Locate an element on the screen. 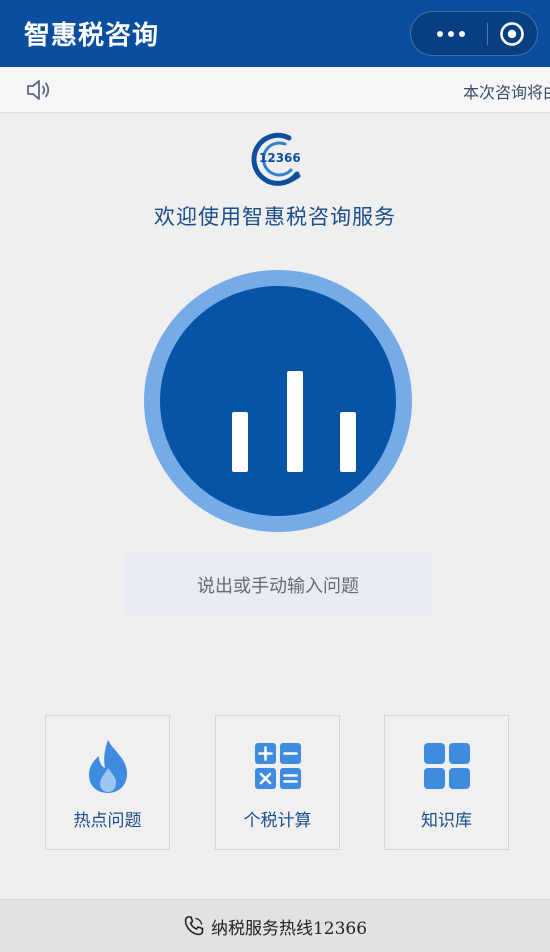  voice-input-button is located at coordinates (278, 401).